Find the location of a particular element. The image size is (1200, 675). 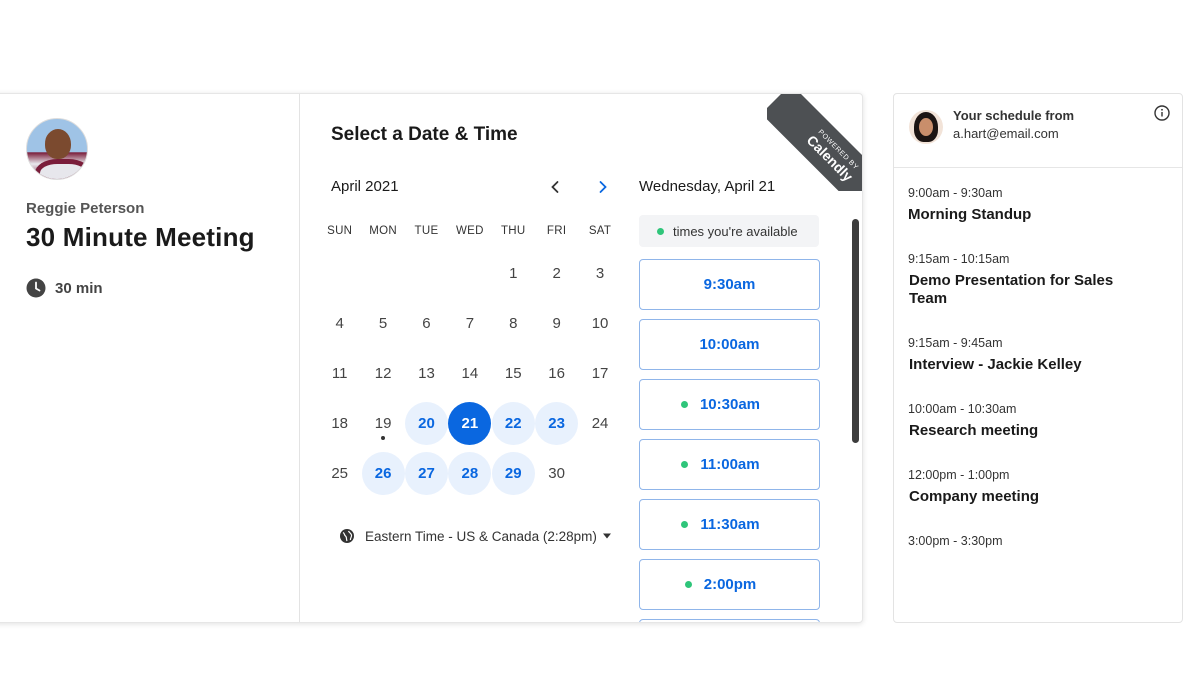

calendar-day-label: 18 is located at coordinates (340, 423).